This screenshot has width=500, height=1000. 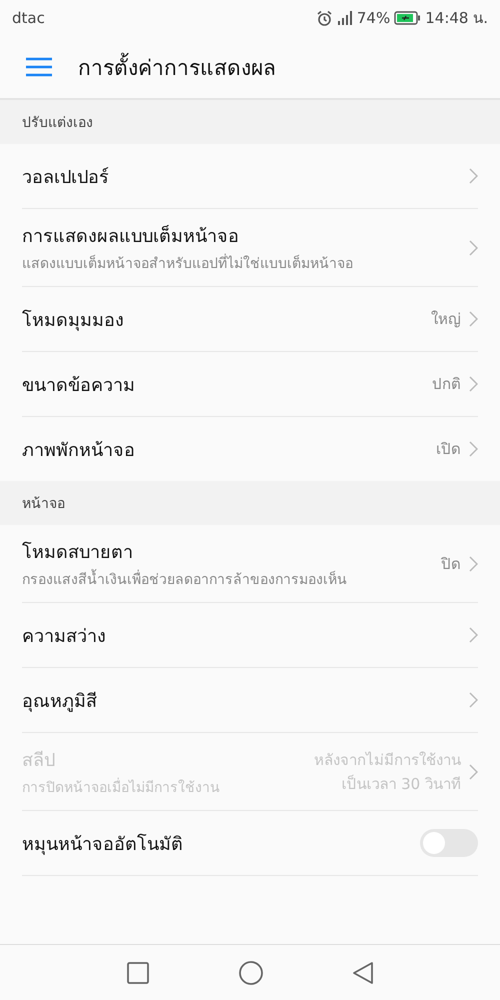 What do you see at coordinates (446, 319) in the screenshot?
I see `setting-value: ใหญ่` at bounding box center [446, 319].